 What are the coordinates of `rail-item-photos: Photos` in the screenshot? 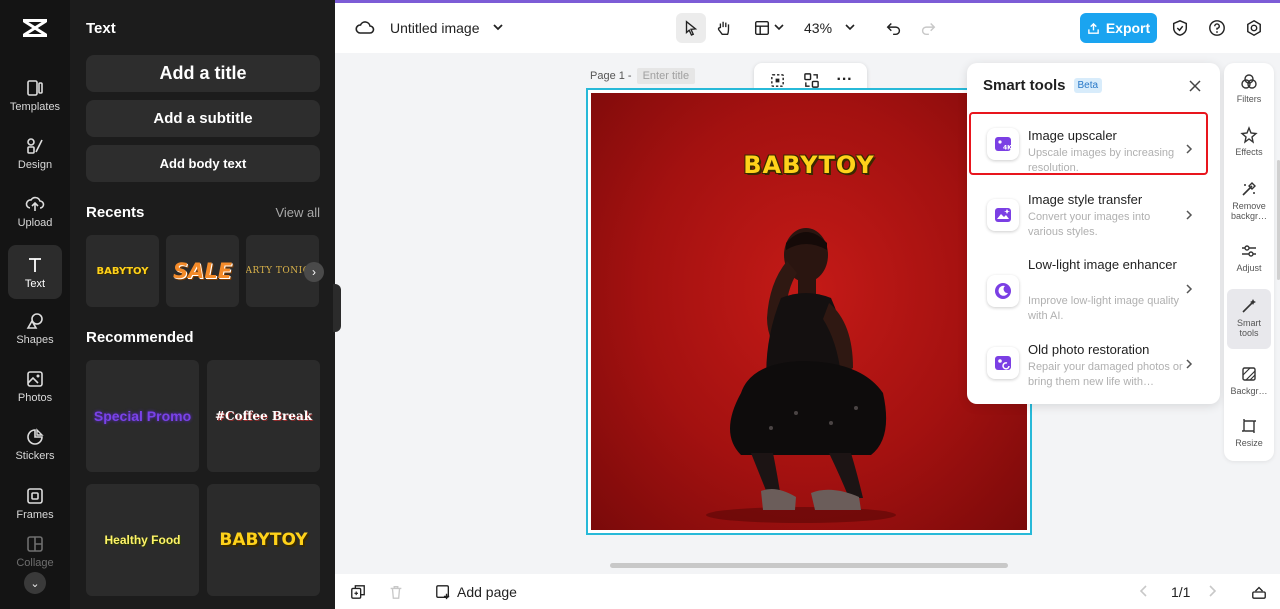 It's located at (35, 386).